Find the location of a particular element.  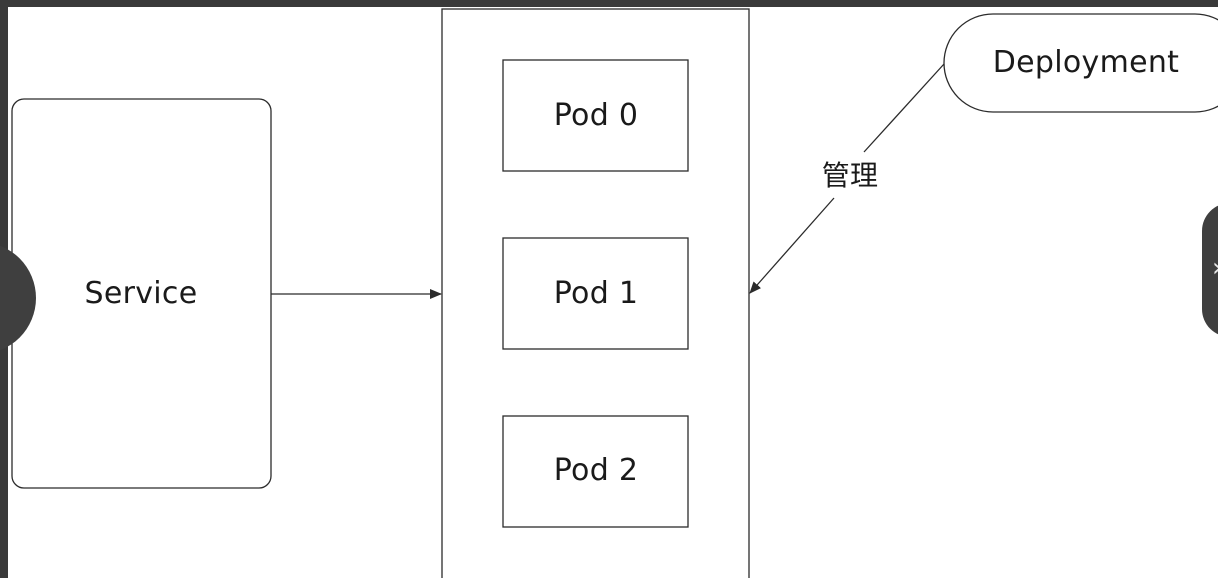

deployment-link-upper is located at coordinates (904, 108).